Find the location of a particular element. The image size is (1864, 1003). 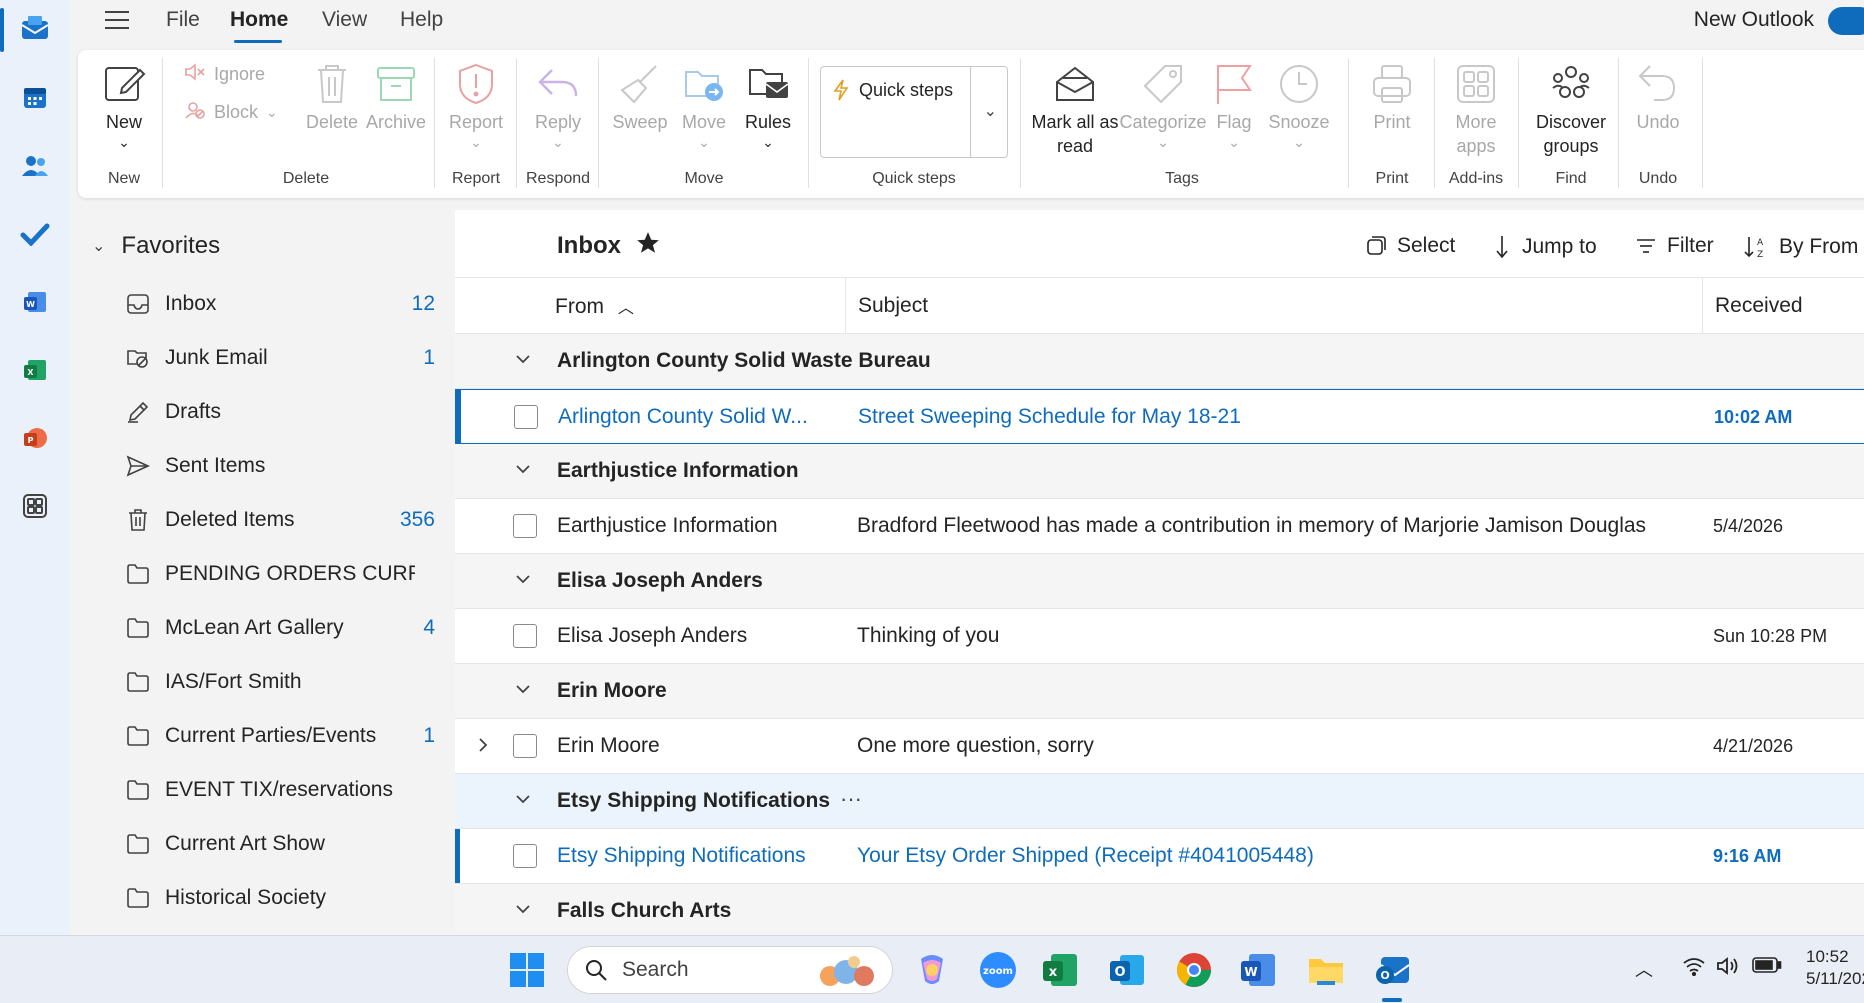

volume-icon is located at coordinates (1729, 968).